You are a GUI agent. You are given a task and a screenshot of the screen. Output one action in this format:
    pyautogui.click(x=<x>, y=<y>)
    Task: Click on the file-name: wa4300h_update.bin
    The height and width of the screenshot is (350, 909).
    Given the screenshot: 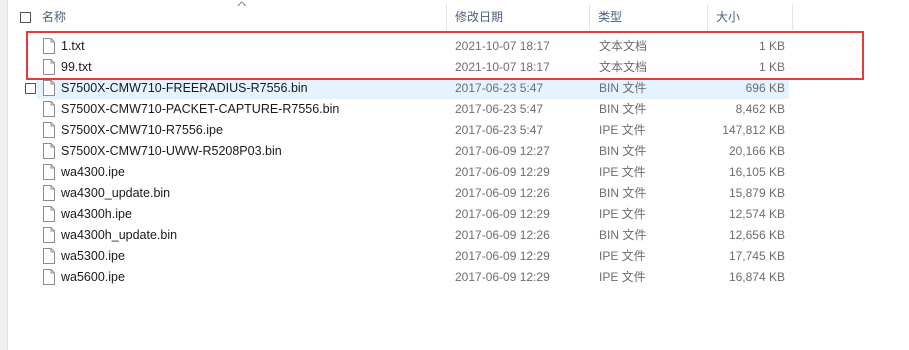 What is the action you would take?
    pyautogui.click(x=119, y=235)
    